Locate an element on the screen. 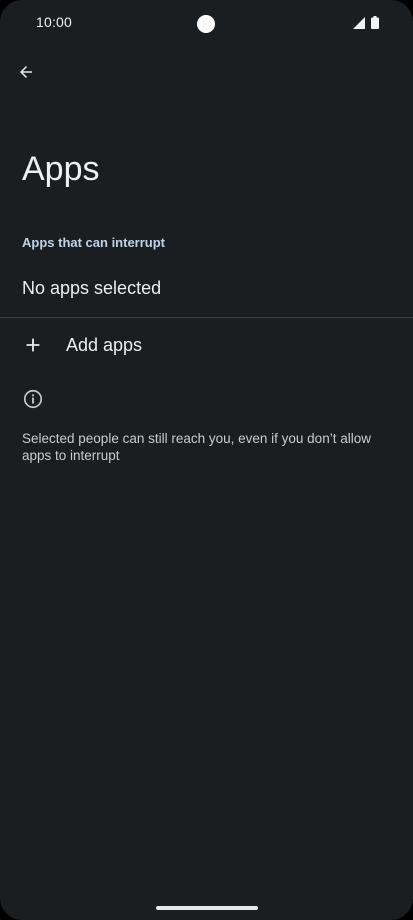  battery-icon is located at coordinates (375, 22).